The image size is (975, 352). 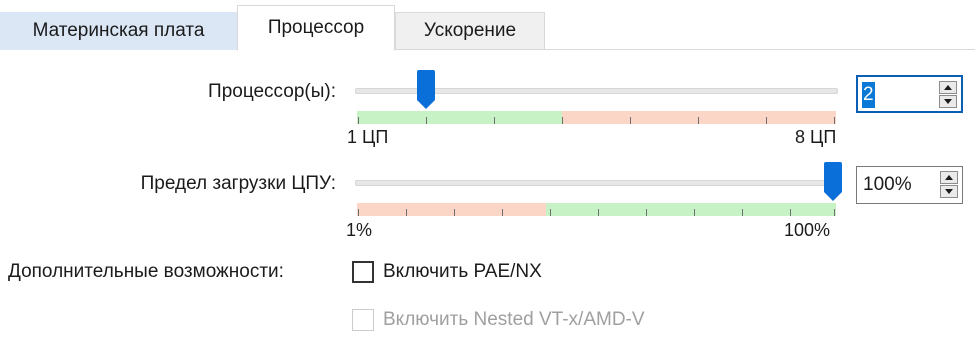 I want to click on cpu-cap-spinbox: 100%, so click(x=909, y=185).